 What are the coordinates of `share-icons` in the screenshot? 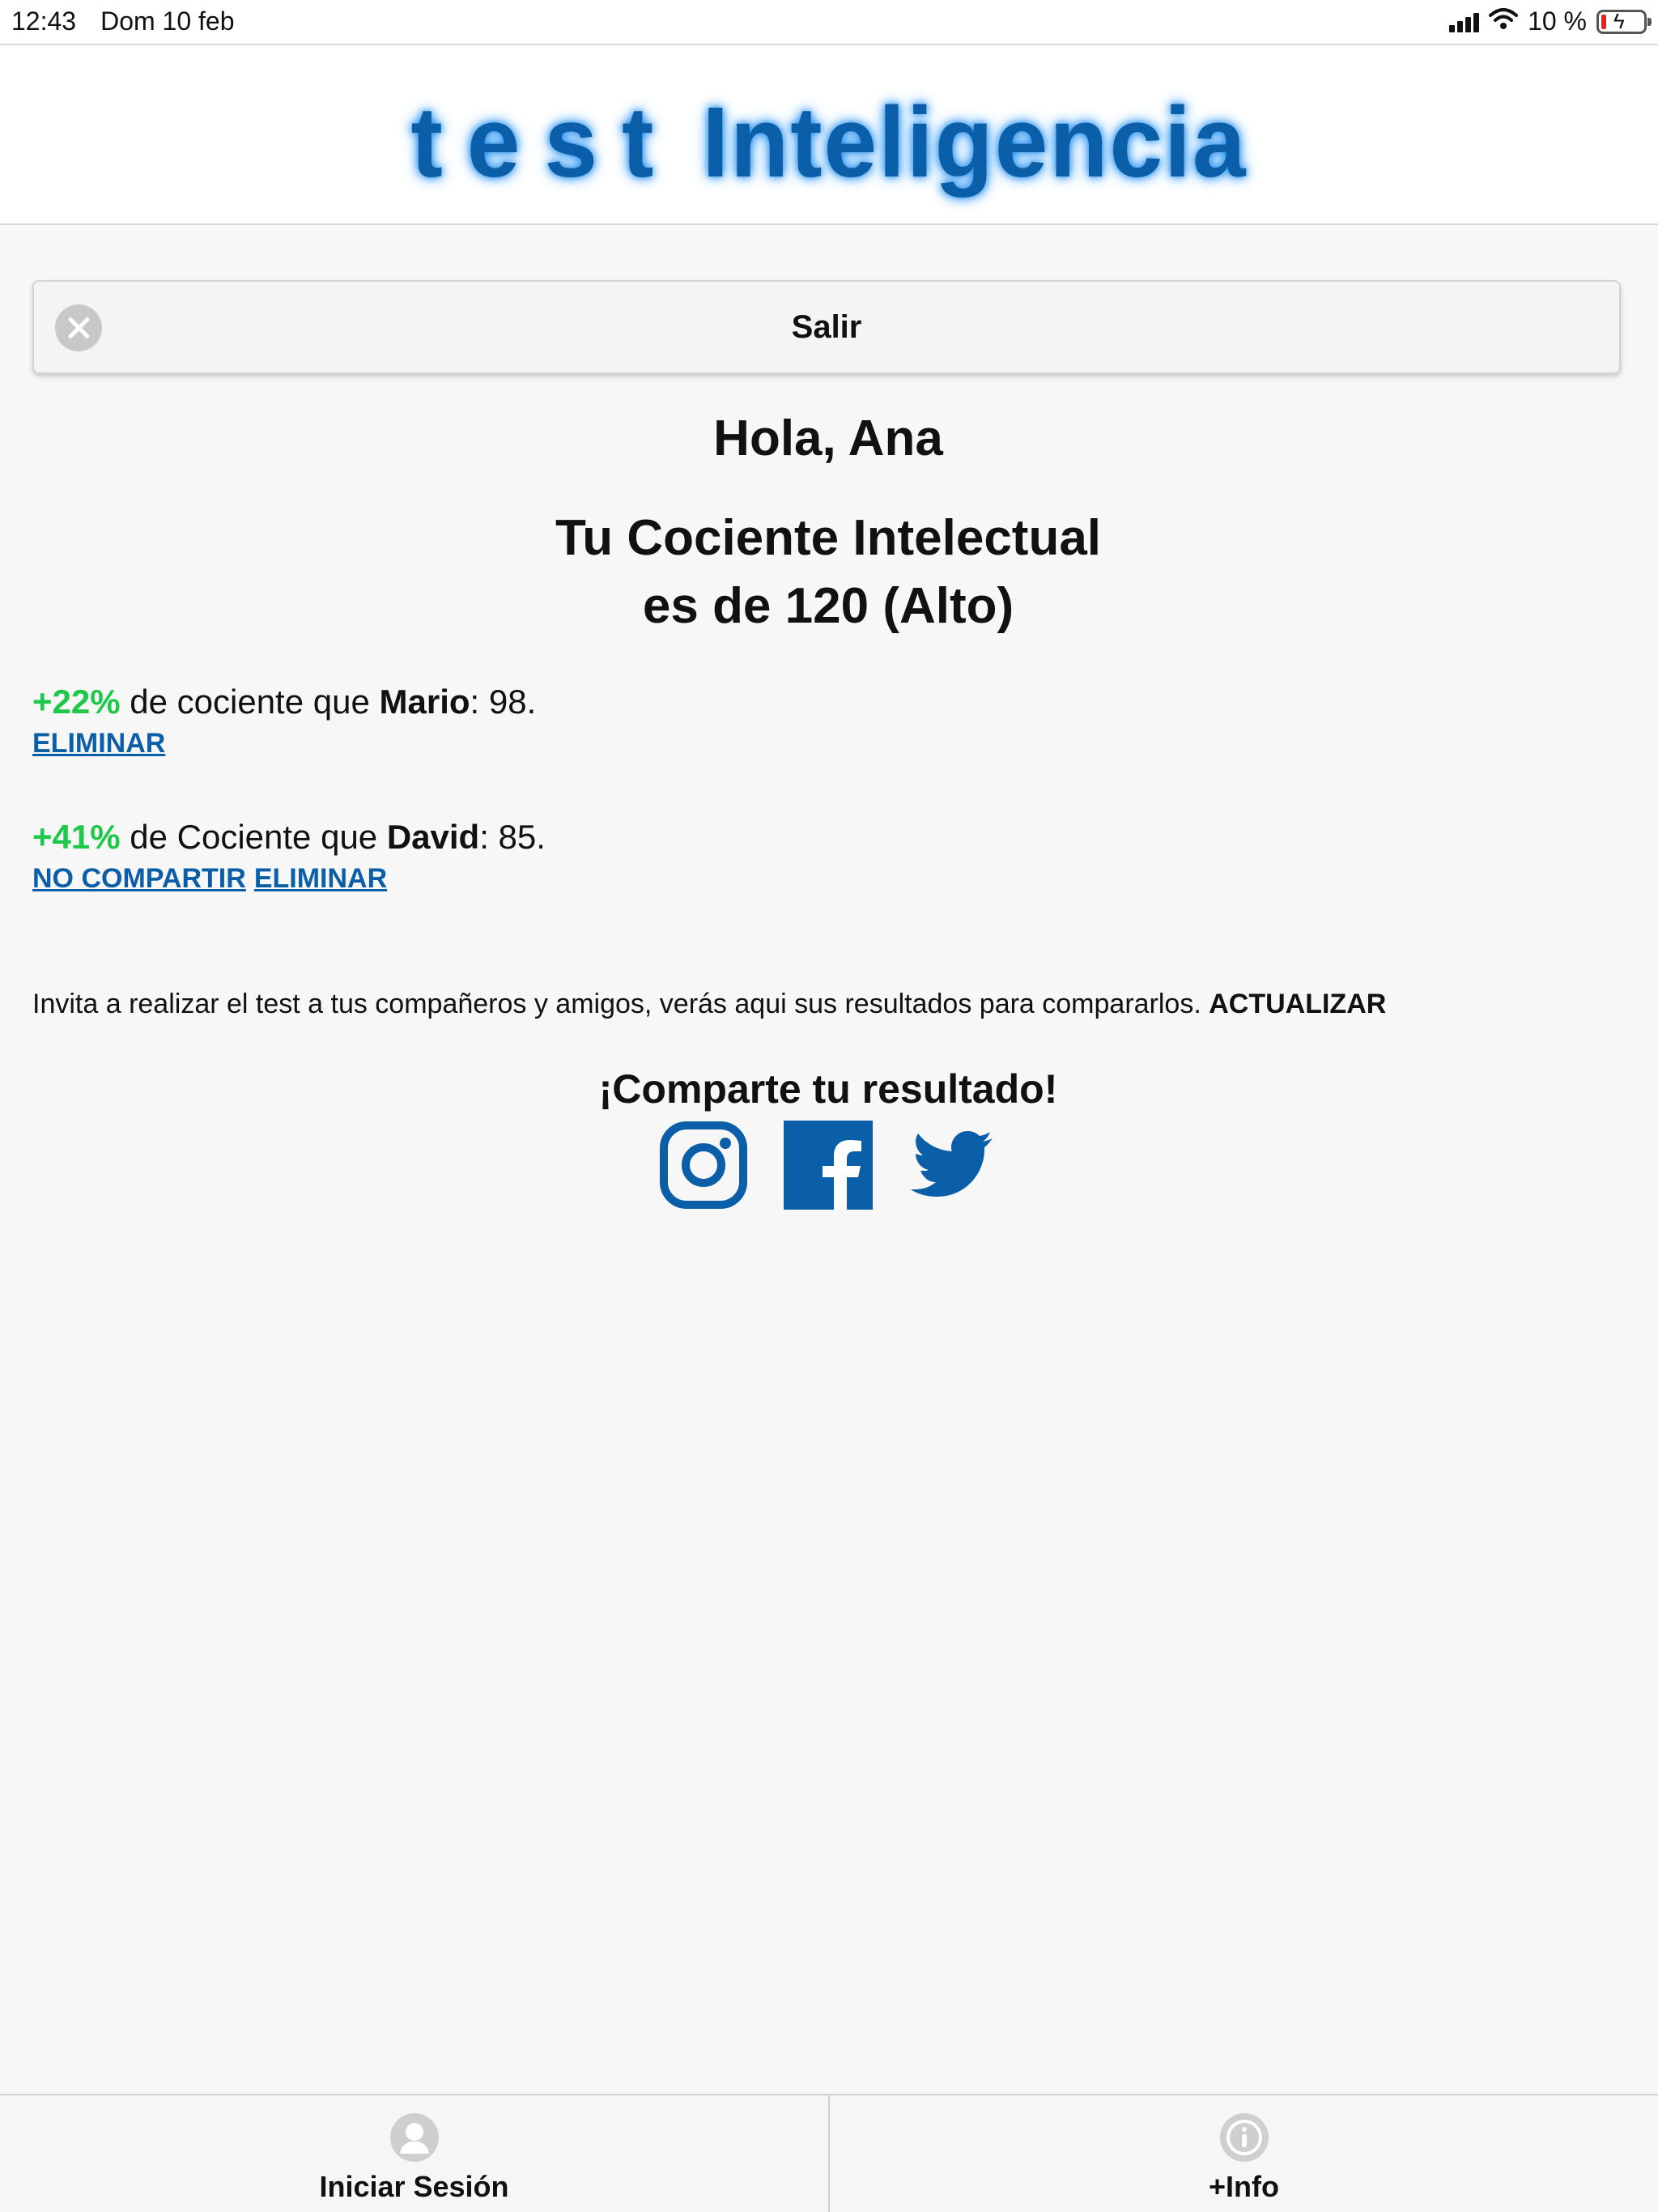 It's located at (828, 1165).